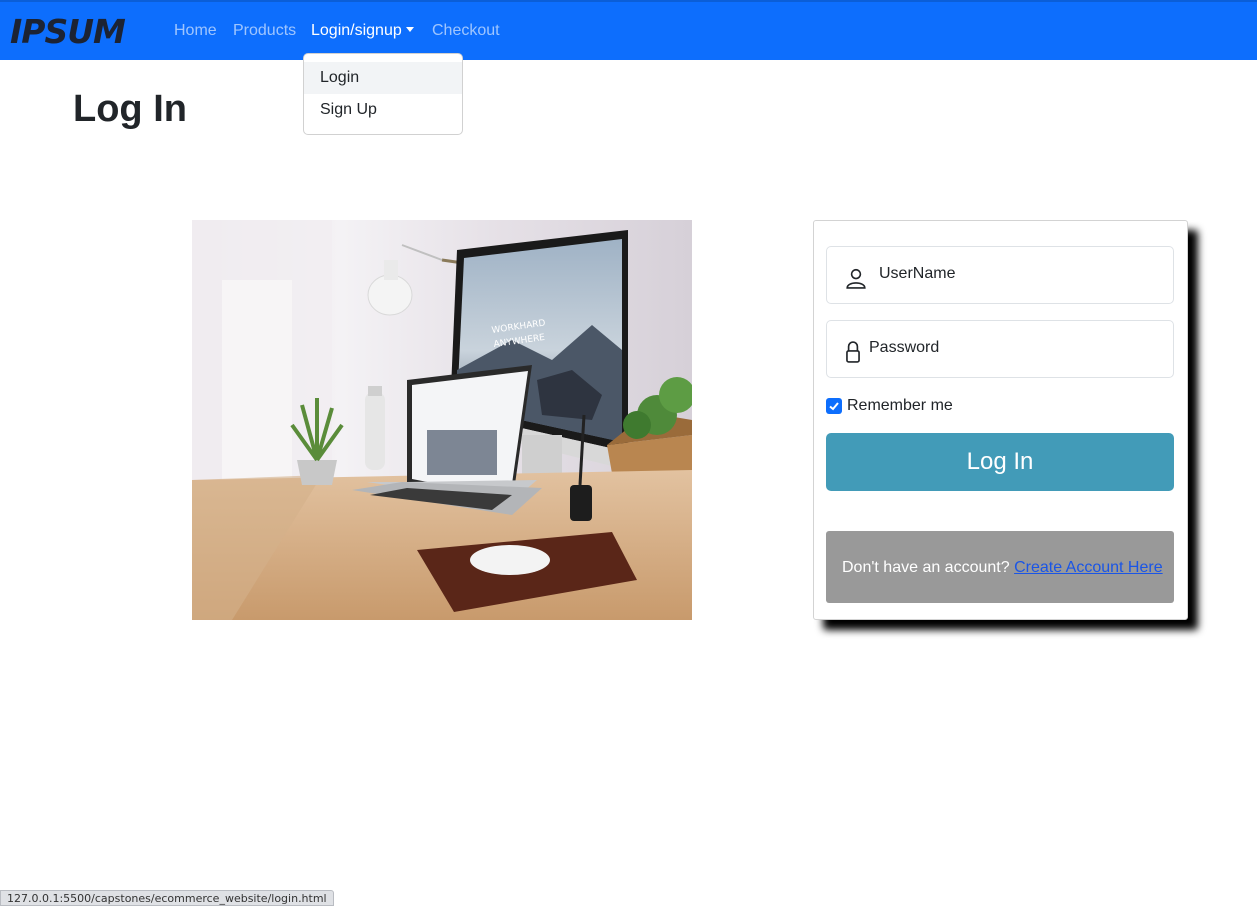 The height and width of the screenshot is (906, 1257). Describe the element at coordinates (1088, 567) in the screenshot. I see `create-account-link: Create Account Here` at that location.